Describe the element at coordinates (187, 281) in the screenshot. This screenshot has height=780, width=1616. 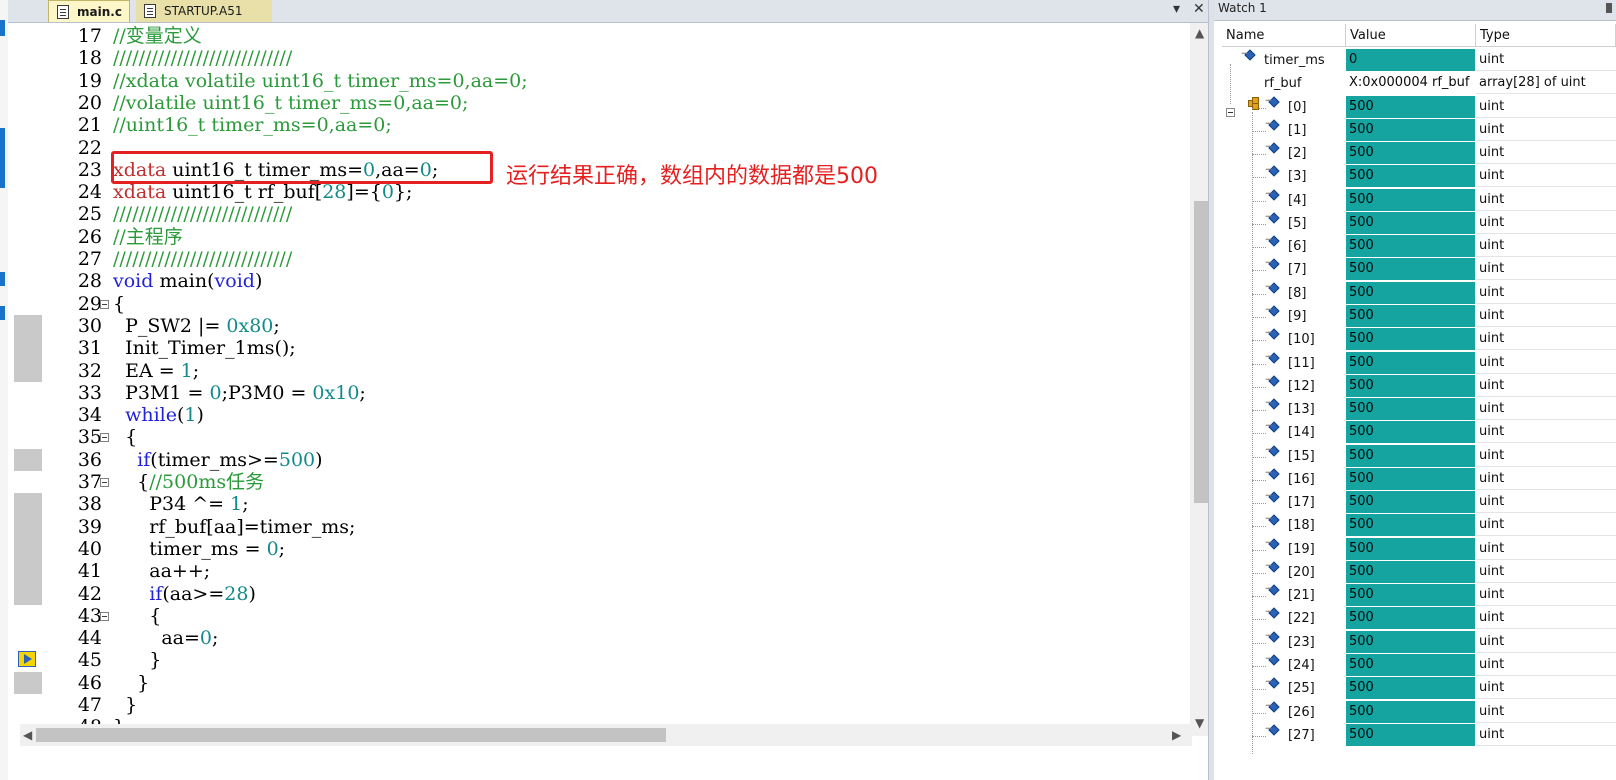
I see `code-line: void main(void)` at that location.